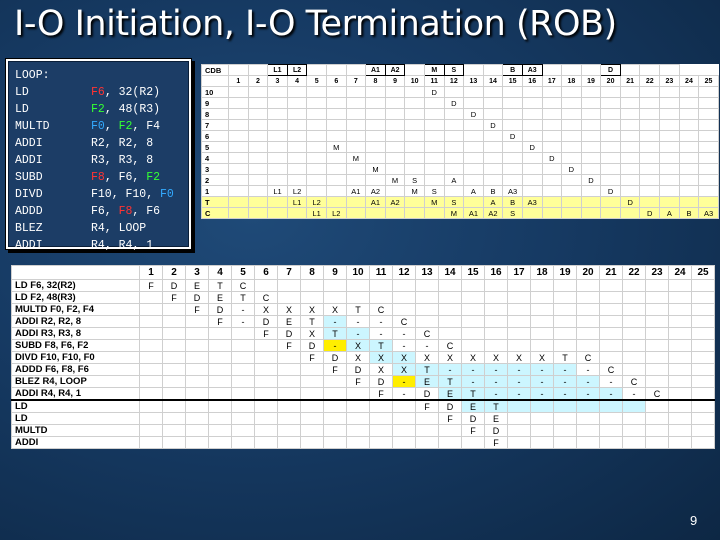 This screenshot has width=720, height=540. What do you see at coordinates (167, 194) in the screenshot?
I see `register-highlight: F0` at bounding box center [167, 194].